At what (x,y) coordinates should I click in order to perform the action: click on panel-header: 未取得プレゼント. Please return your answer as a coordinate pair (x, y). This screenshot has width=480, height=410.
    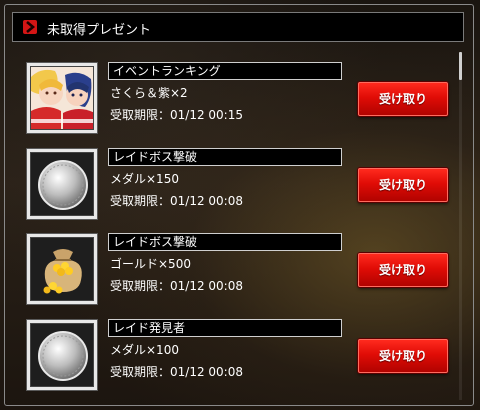
    Looking at the image, I should click on (238, 27).